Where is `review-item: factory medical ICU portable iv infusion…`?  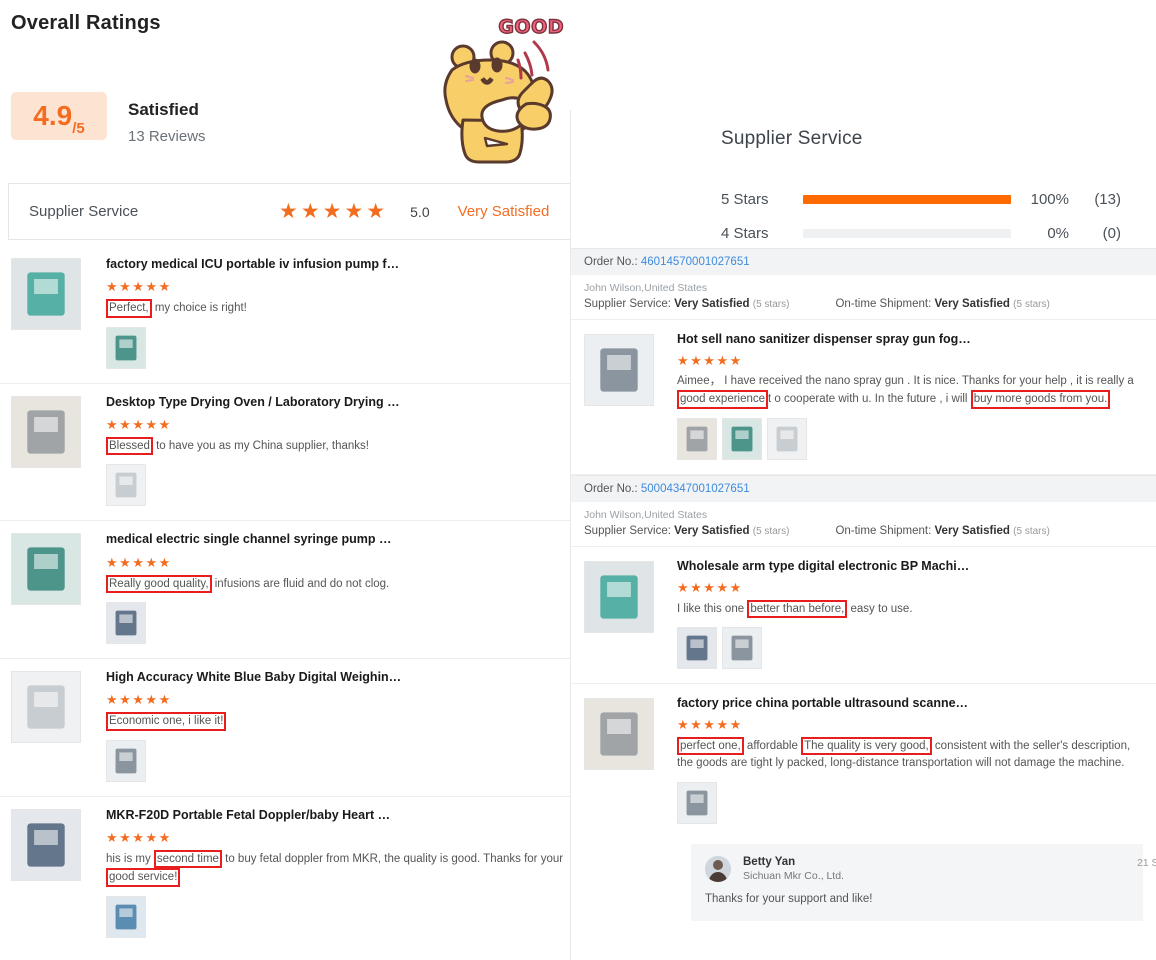 review-item: factory medical ICU portable iv infusion… is located at coordinates (290, 315).